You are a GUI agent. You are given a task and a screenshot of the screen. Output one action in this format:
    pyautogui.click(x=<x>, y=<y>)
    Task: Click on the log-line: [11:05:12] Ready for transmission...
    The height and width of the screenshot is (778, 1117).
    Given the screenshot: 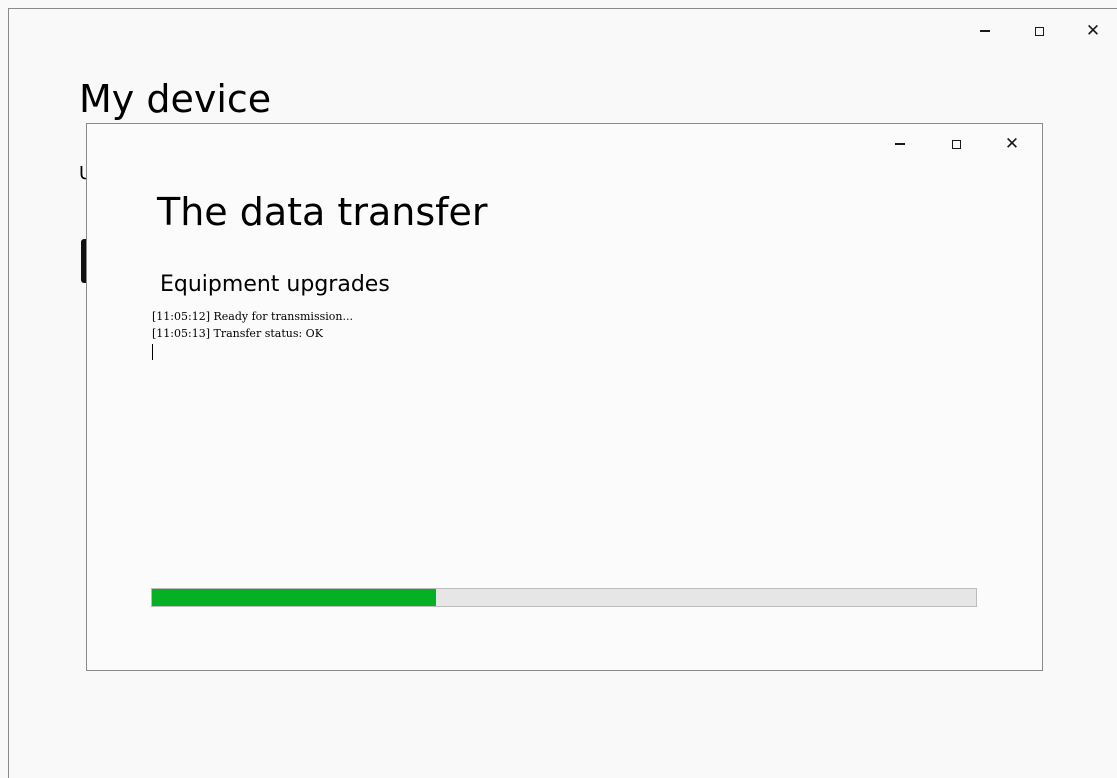 What is the action you would take?
    pyautogui.click(x=252, y=316)
    